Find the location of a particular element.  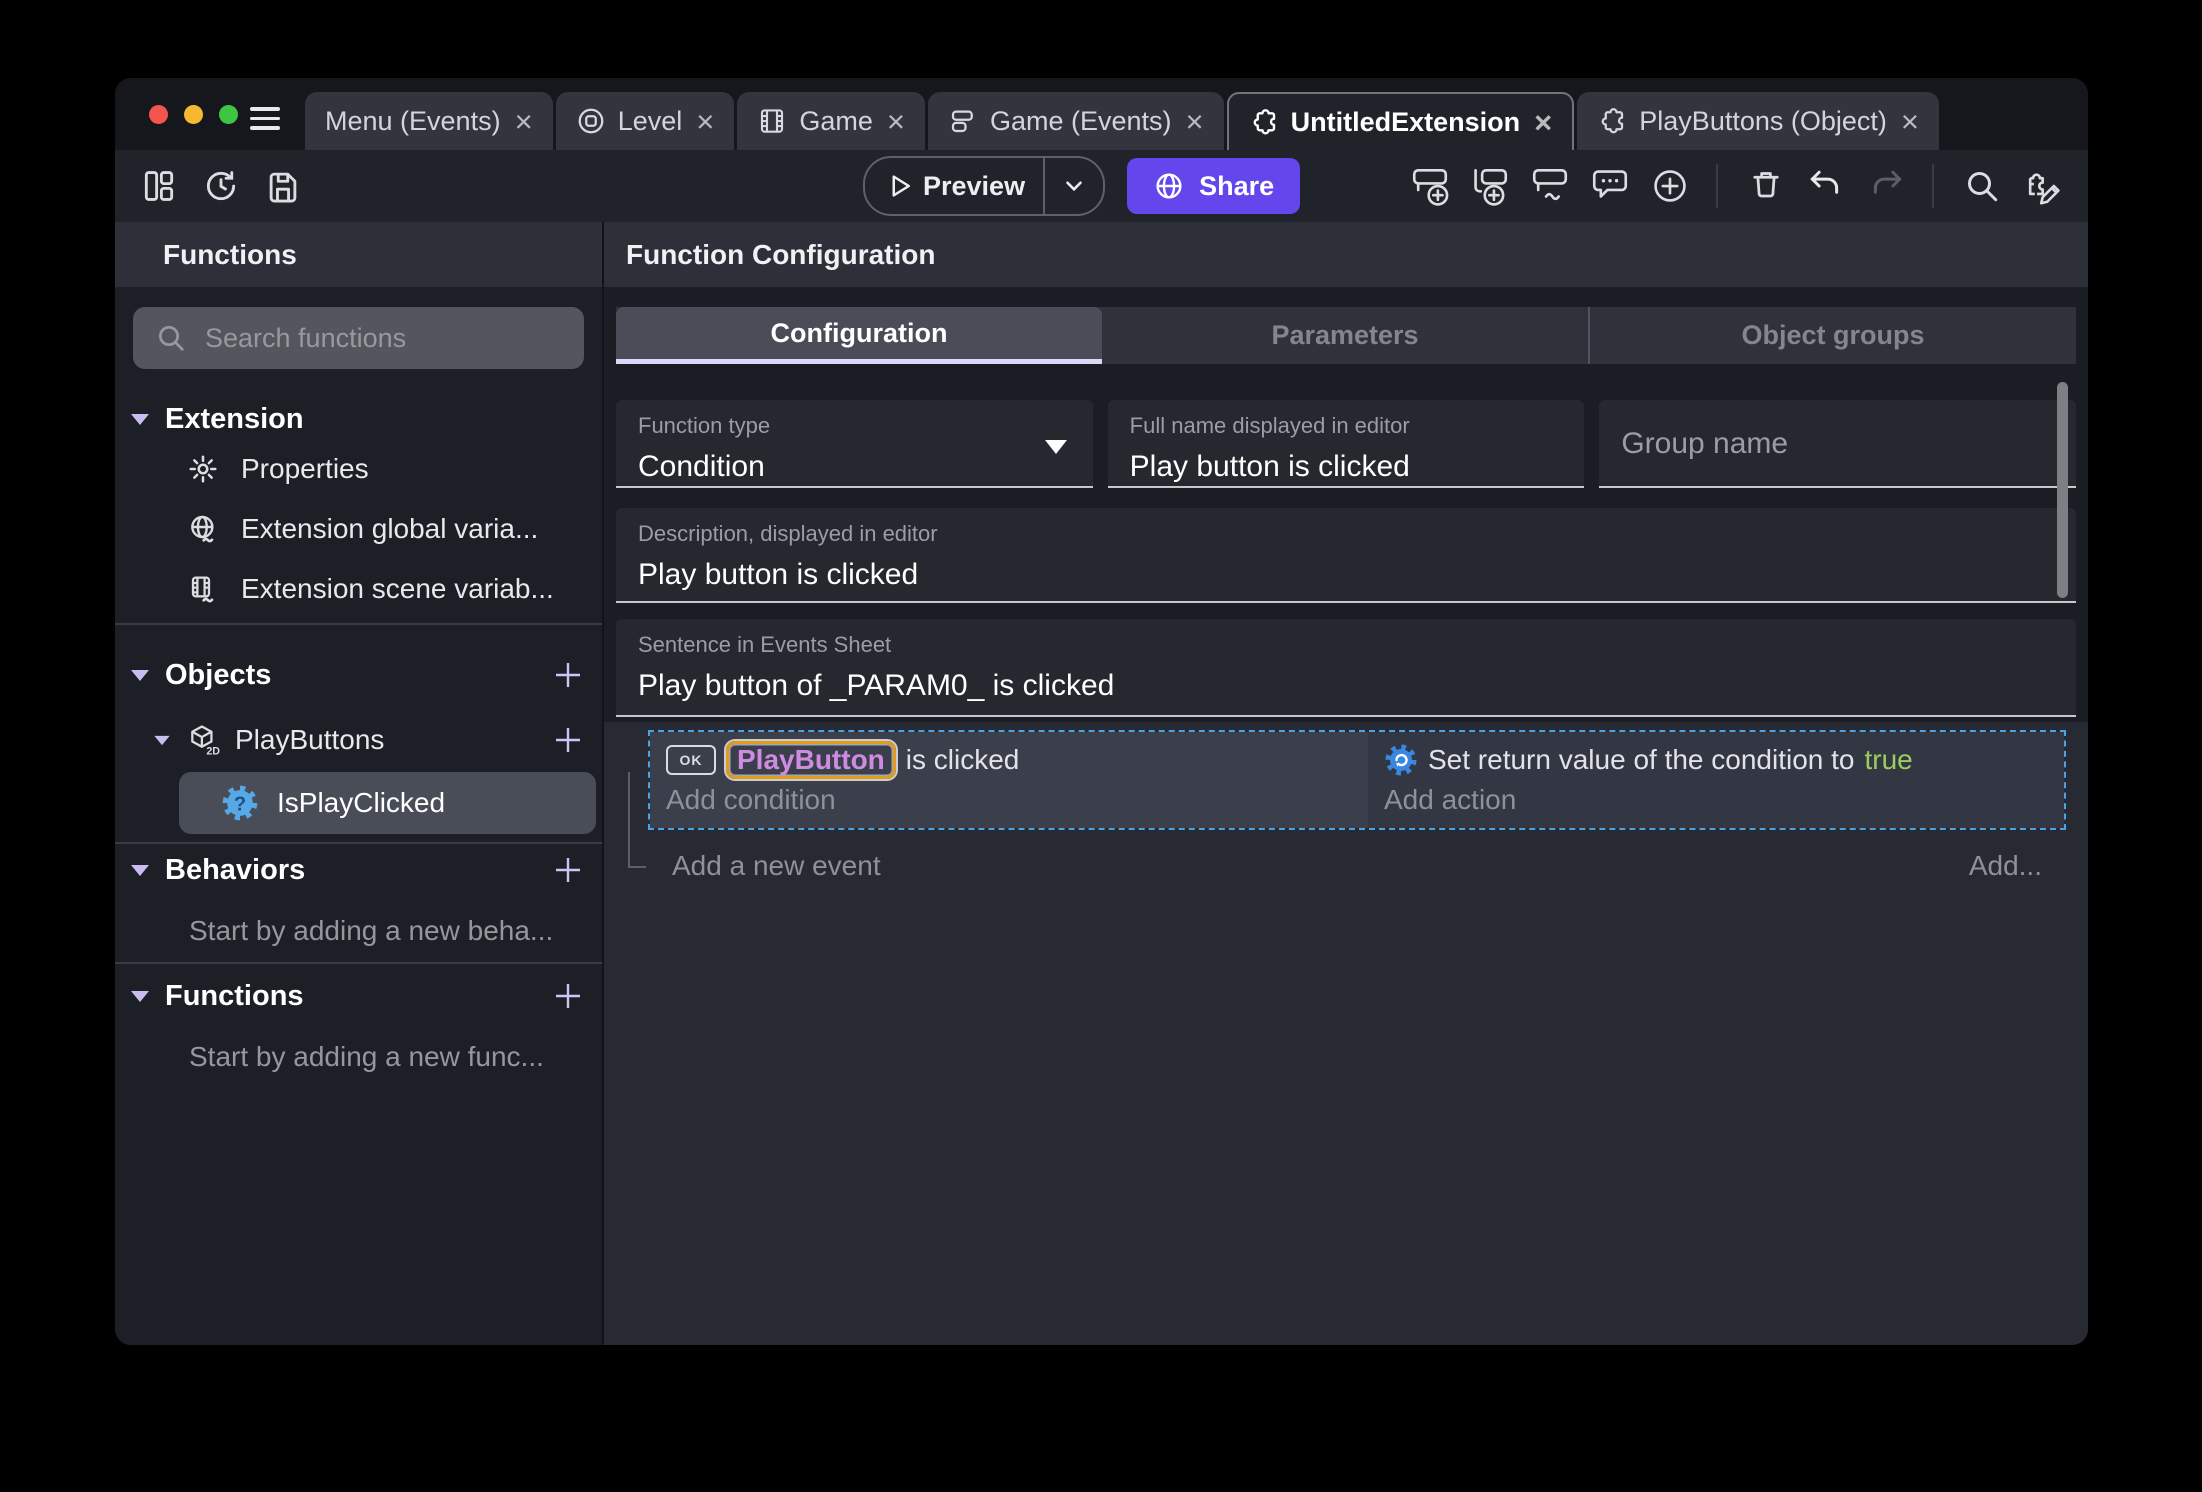

tab-level: Level × is located at coordinates (645, 121).